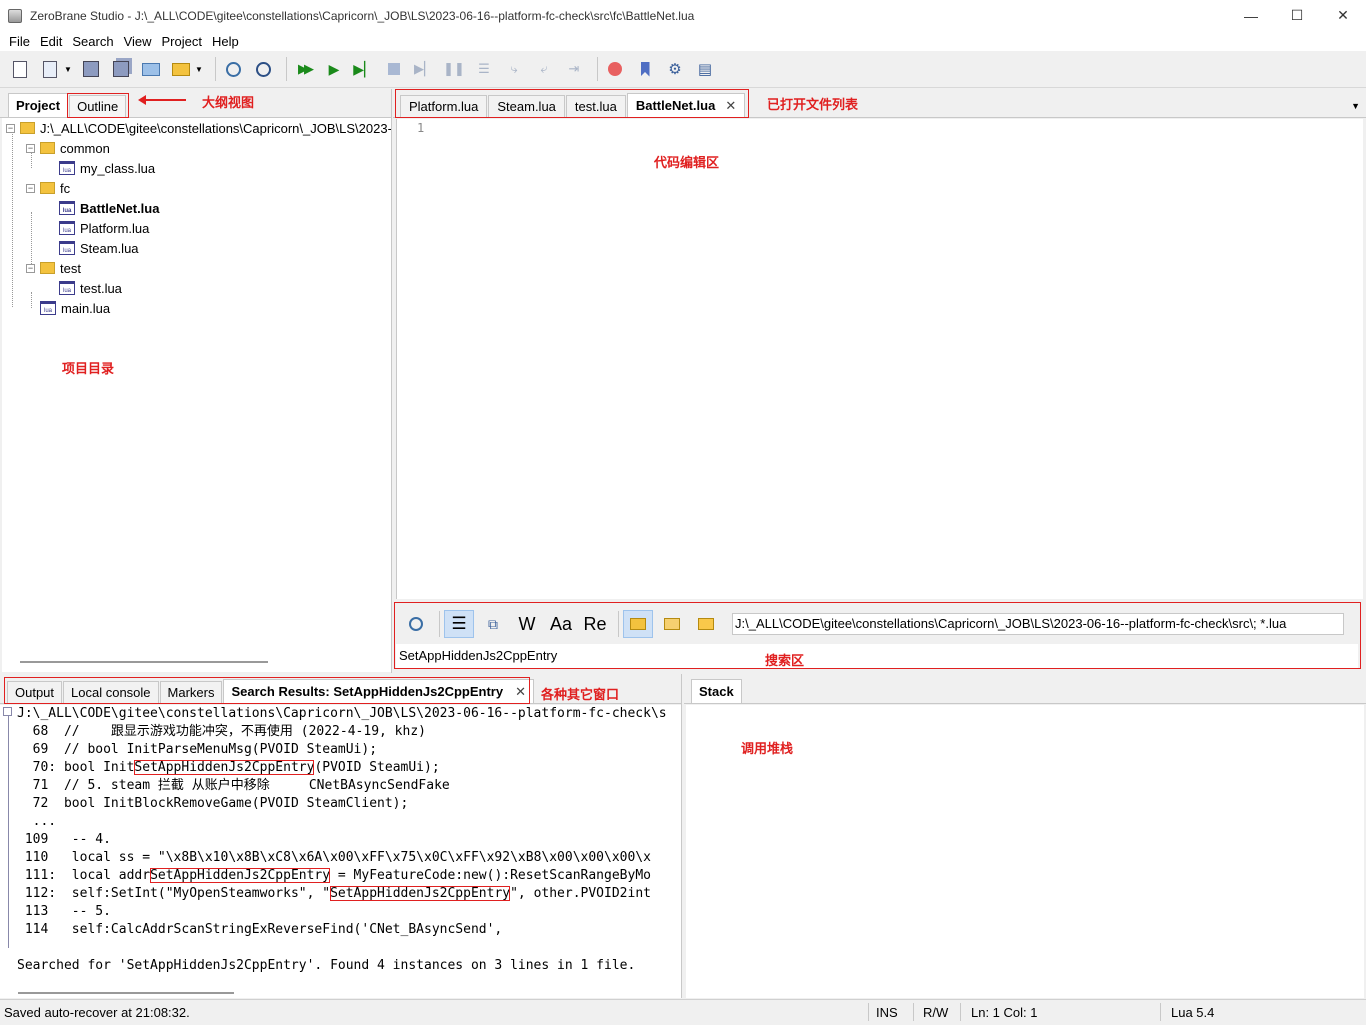  I want to click on result-line-no: 68, so click(33, 731).